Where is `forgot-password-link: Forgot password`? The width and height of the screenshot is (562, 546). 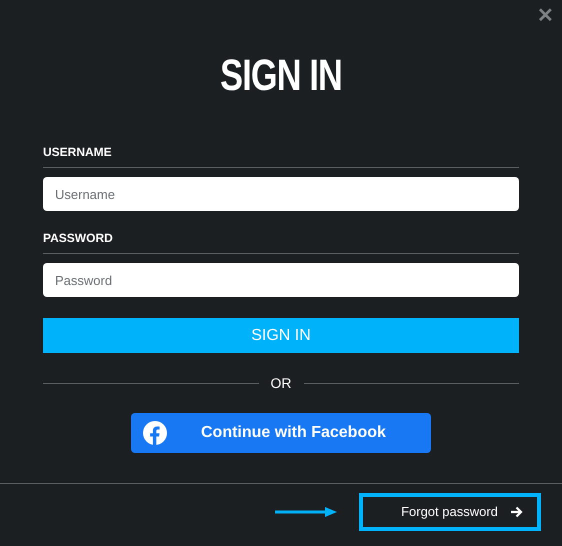
forgot-password-link: Forgot password is located at coordinates (450, 512).